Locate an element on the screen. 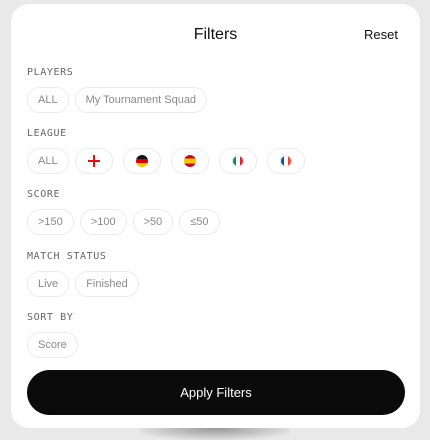 The width and height of the screenshot is (430, 440). sort-by-label: SORT BY is located at coordinates (50, 317).